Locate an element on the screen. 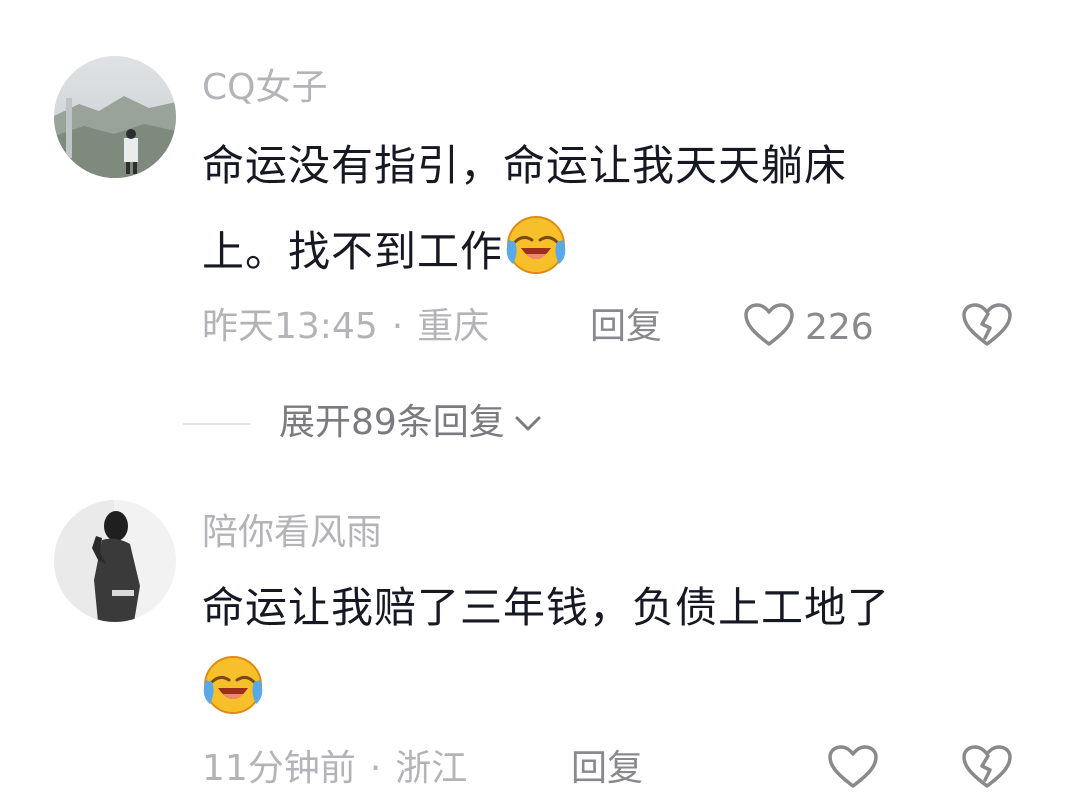 This screenshot has width=1080, height=810. expand-replies-button: 展开89条回复 is located at coordinates (411, 423).